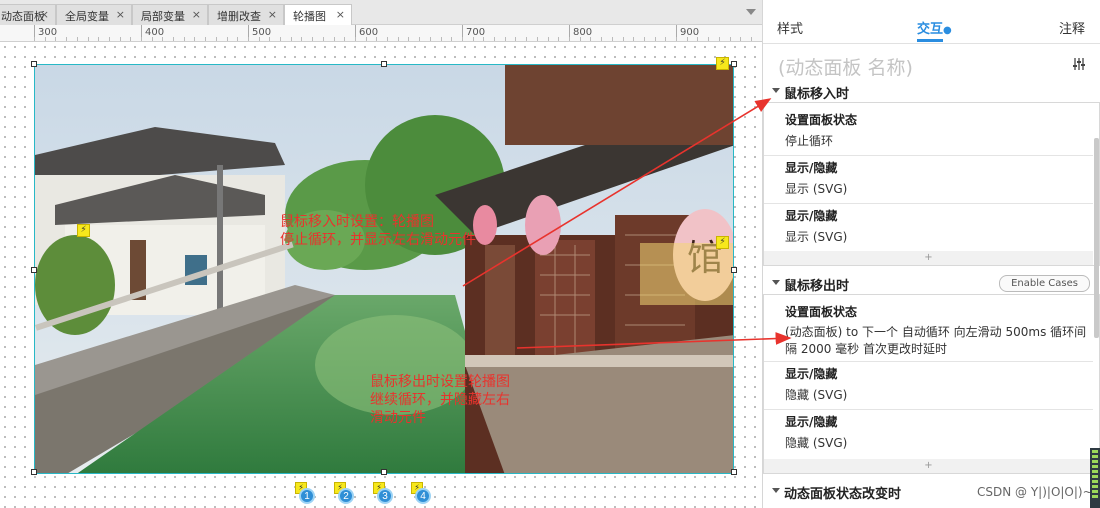 The image size is (1100, 508). I want to click on tab-crud: 增删改查 ×, so click(246, 14).